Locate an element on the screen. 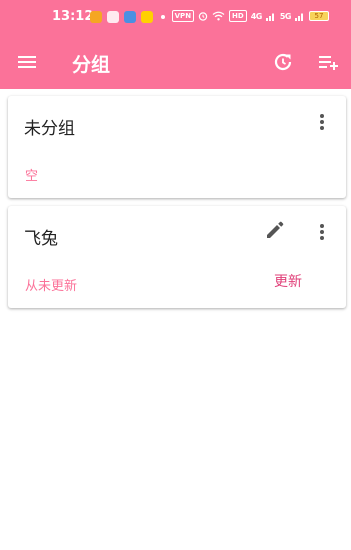 The image size is (351, 550). app-bar: 分组 is located at coordinates (175, 62).